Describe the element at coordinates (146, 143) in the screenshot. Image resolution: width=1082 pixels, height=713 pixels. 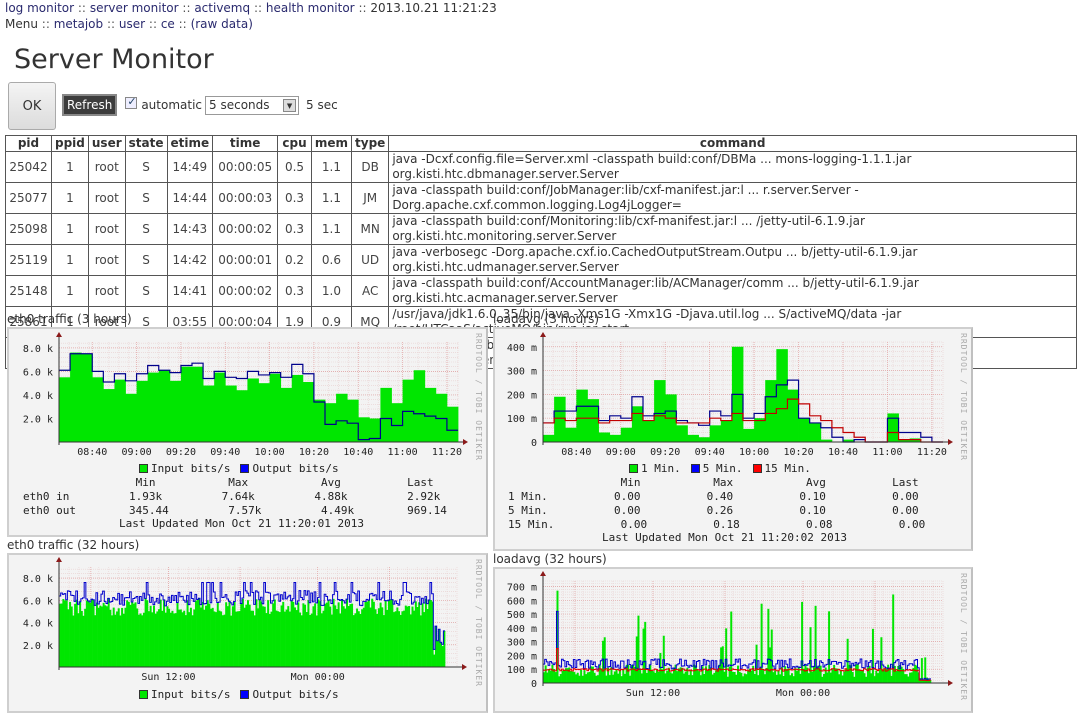
I see `col-state: state` at that location.